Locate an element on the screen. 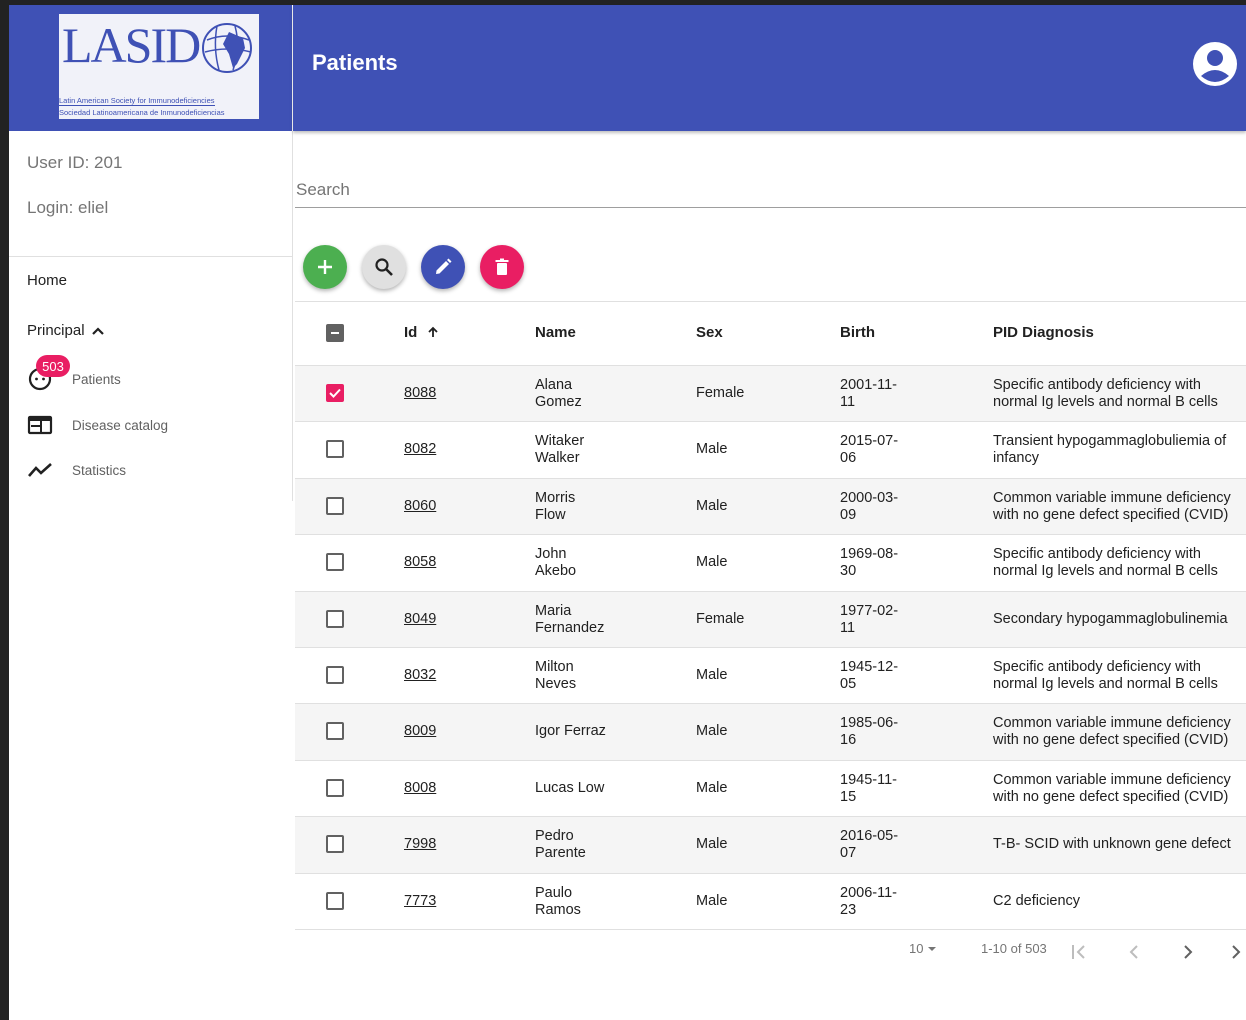 The width and height of the screenshot is (1246, 1020). birth-date-part2: 11 is located at coordinates (848, 627).